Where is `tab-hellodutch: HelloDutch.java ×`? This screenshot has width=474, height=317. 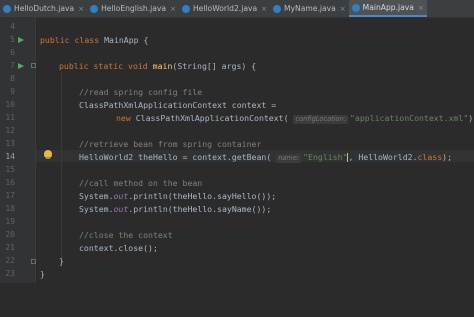
tab-hellodutch: HelloDutch.java × is located at coordinates (43, 8).